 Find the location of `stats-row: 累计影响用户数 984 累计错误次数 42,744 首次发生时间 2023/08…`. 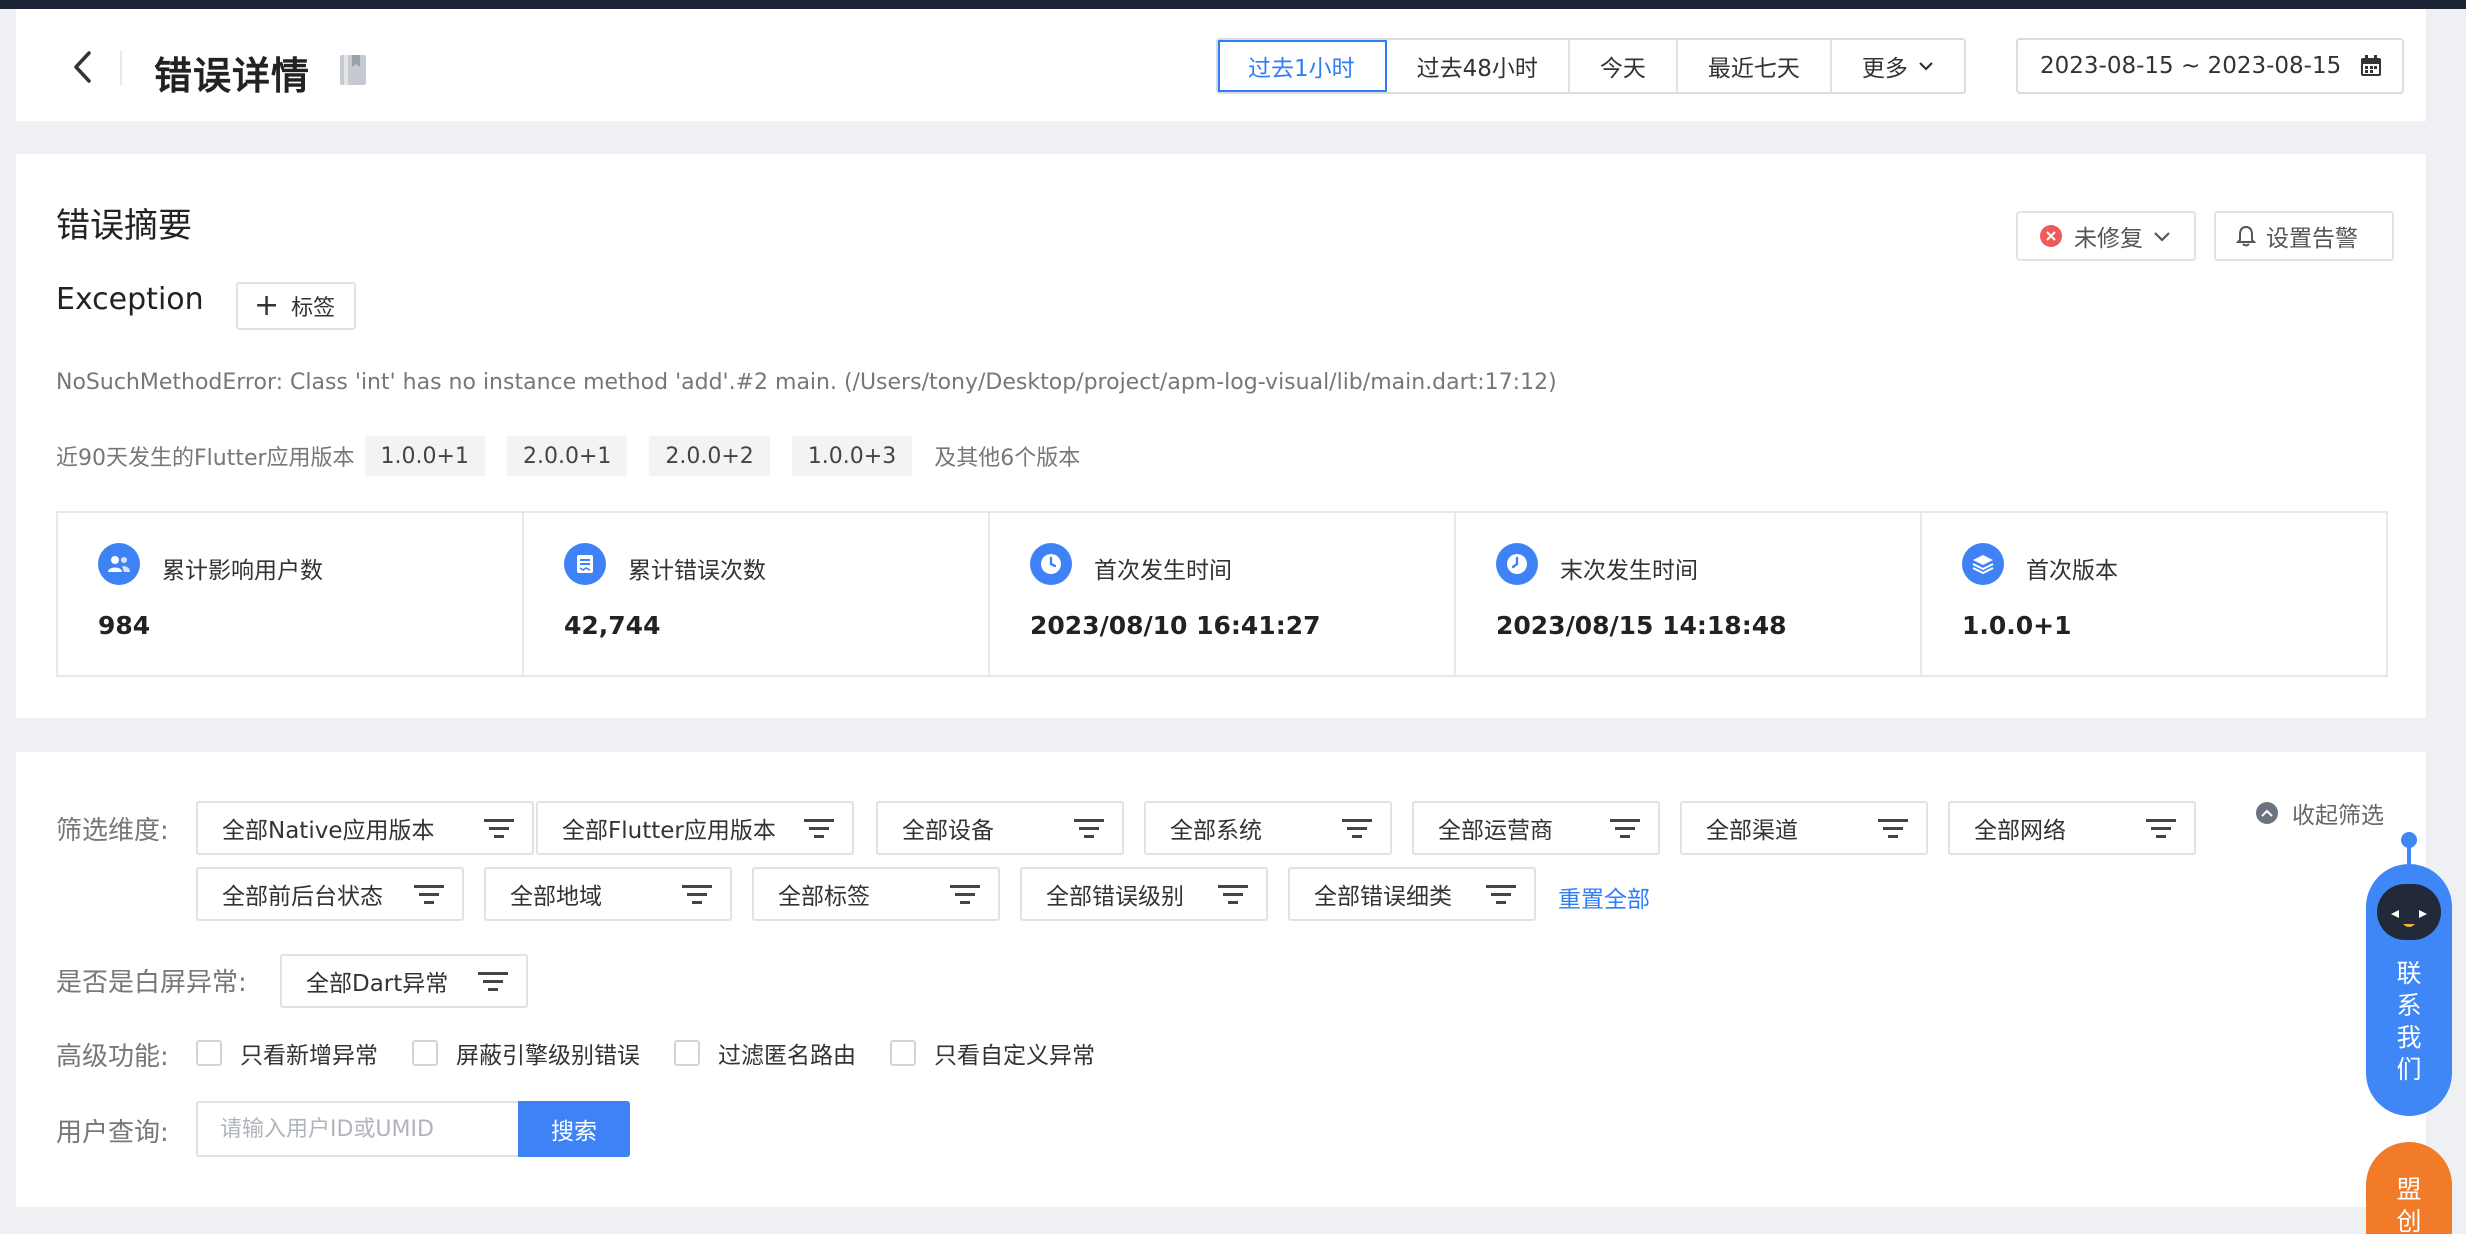

stats-row: 累计影响用户数 984 累计错误次数 42,744 首次发生时间 2023/08… is located at coordinates (1222, 594).